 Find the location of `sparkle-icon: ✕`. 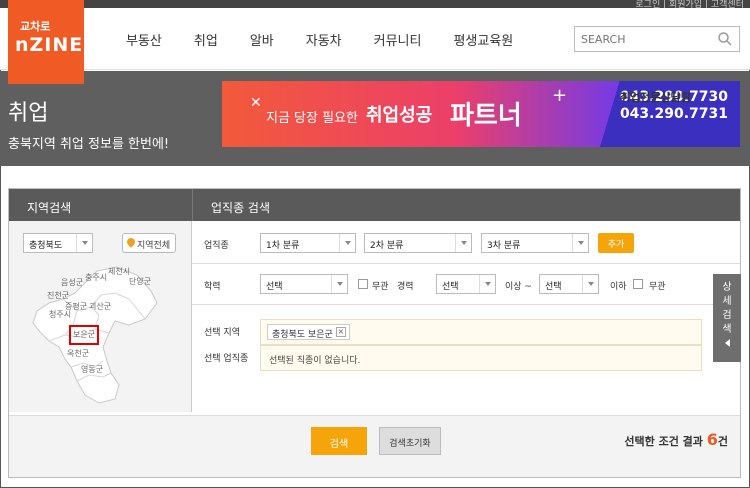

sparkle-icon: ✕ is located at coordinates (256, 103).